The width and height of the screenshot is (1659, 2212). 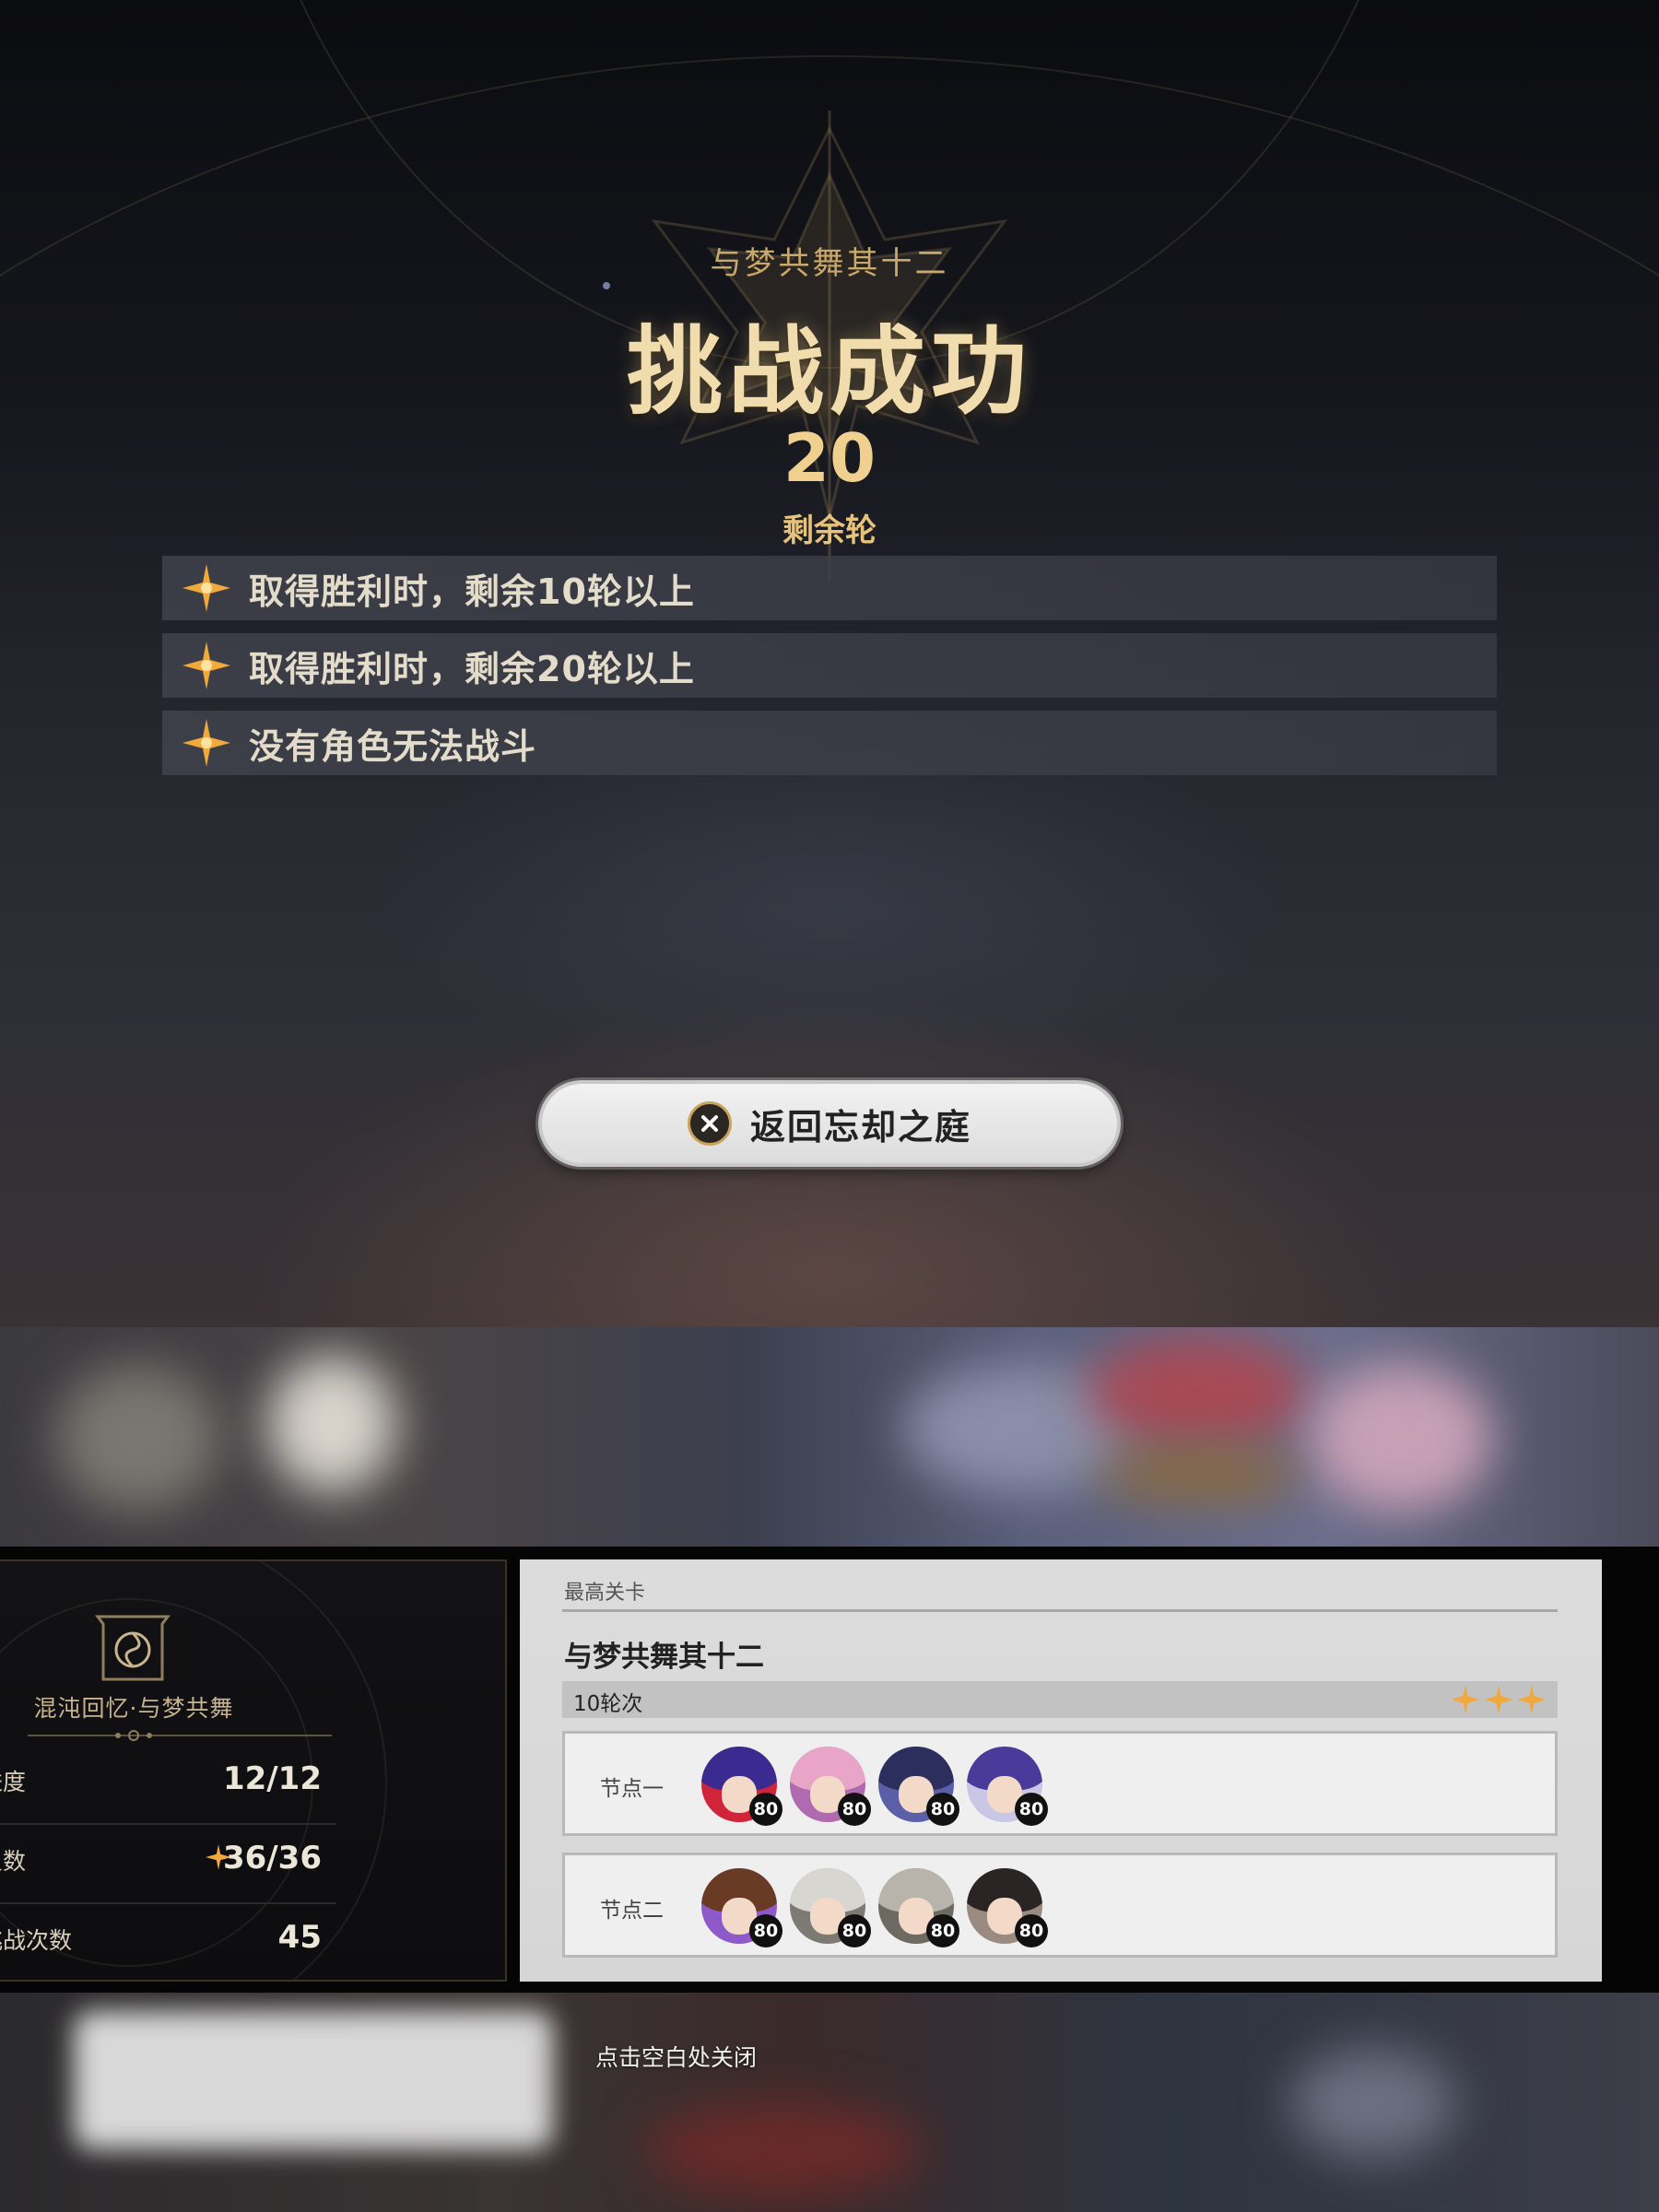 I want to click on record-stage-name: 与梦共舞其十二, so click(x=664, y=1657).